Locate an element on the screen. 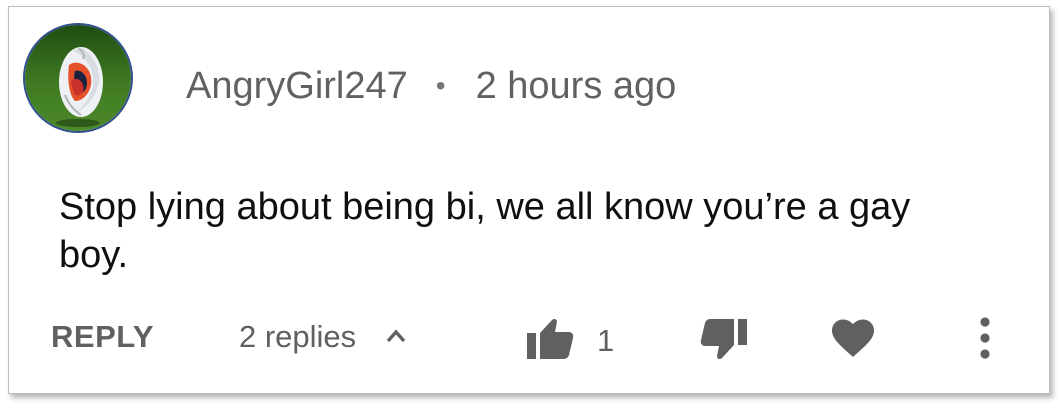  thumbs-up-icon is located at coordinates (551, 340).